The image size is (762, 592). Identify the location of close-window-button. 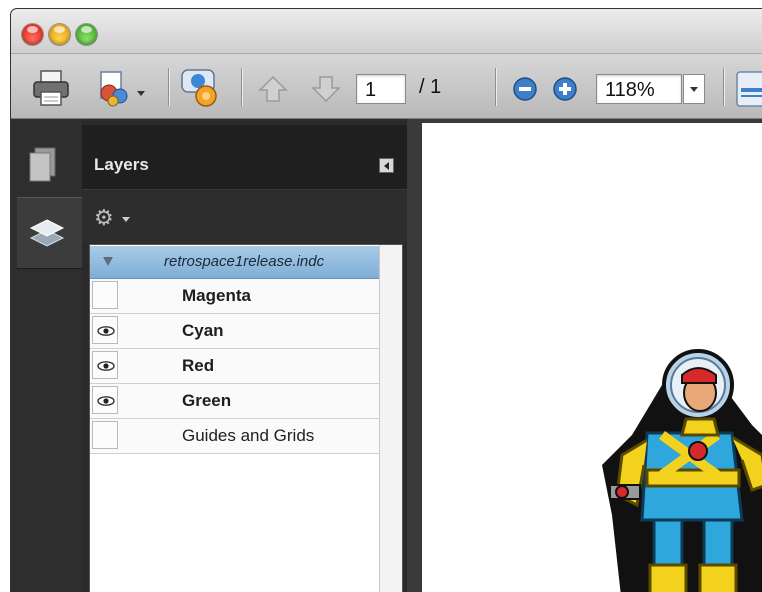
(32, 34).